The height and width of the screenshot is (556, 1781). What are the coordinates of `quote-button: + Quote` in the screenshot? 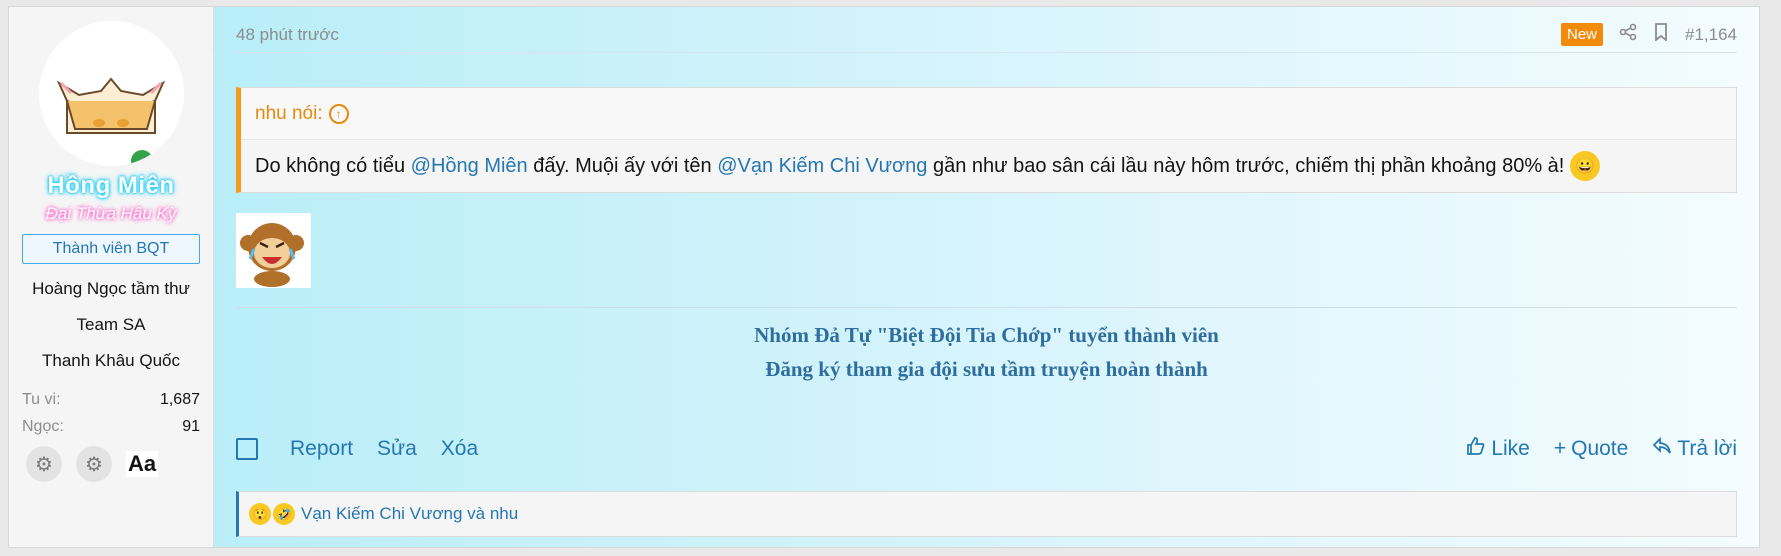 It's located at (1591, 449).